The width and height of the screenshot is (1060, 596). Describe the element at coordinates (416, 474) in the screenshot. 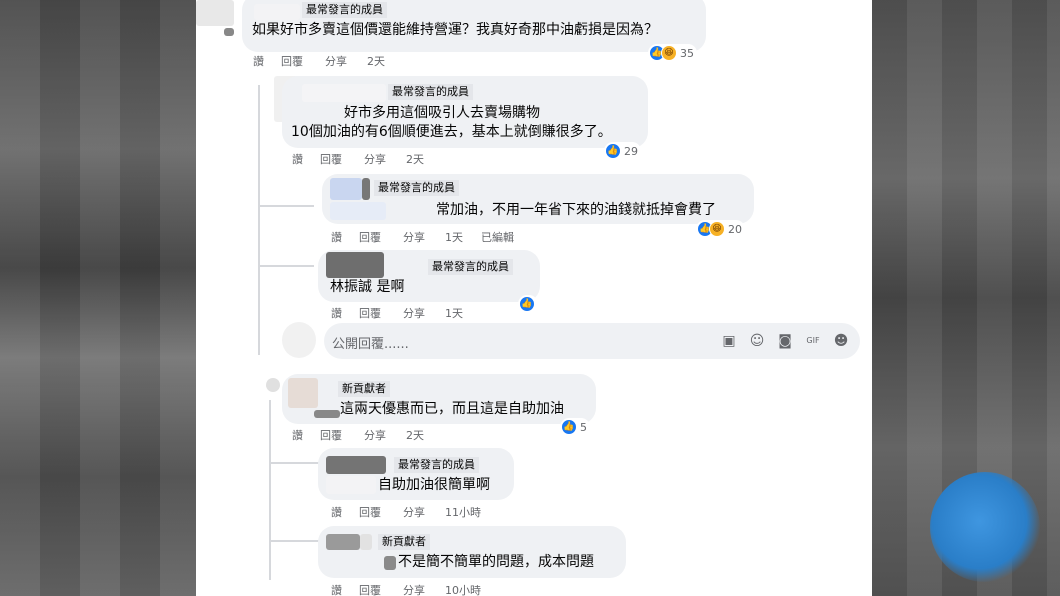

I see `comment-bubble: 最常發言的成員 自助加油很簡單啊` at that location.